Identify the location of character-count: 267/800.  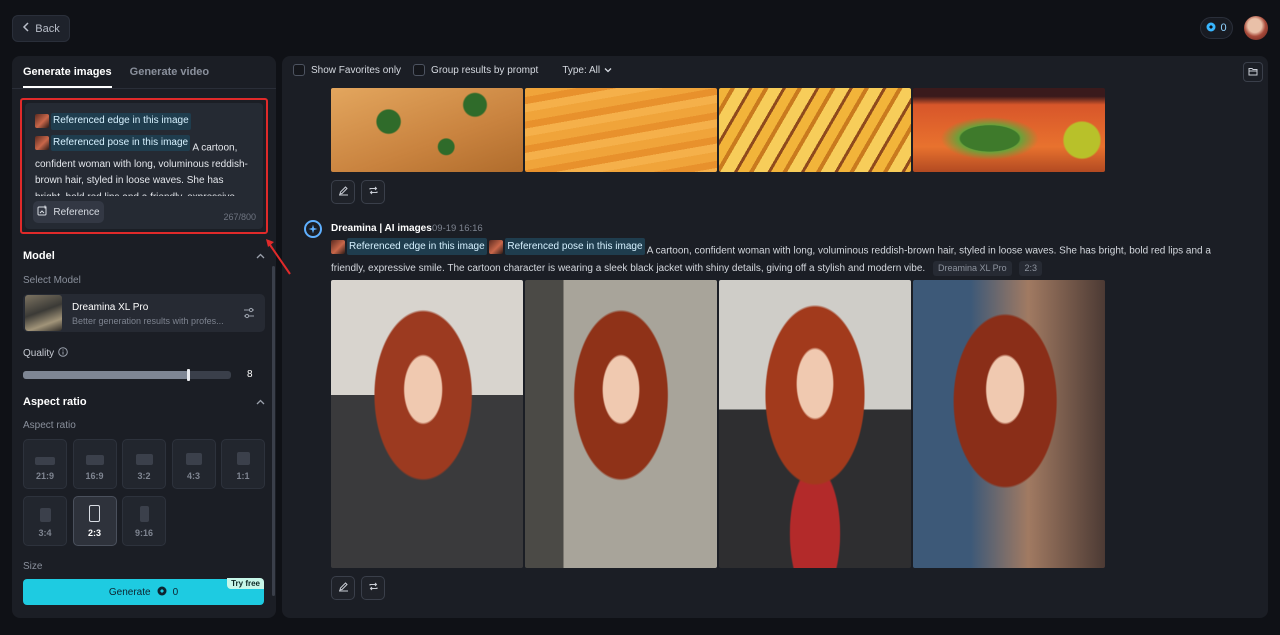
(239, 217).